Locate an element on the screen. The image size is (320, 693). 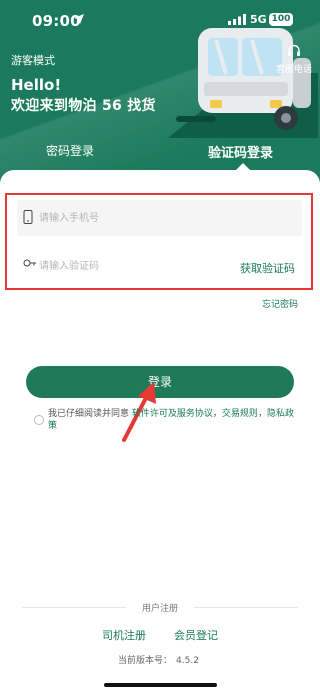
version-number: 4.5.2 is located at coordinates (187, 661).